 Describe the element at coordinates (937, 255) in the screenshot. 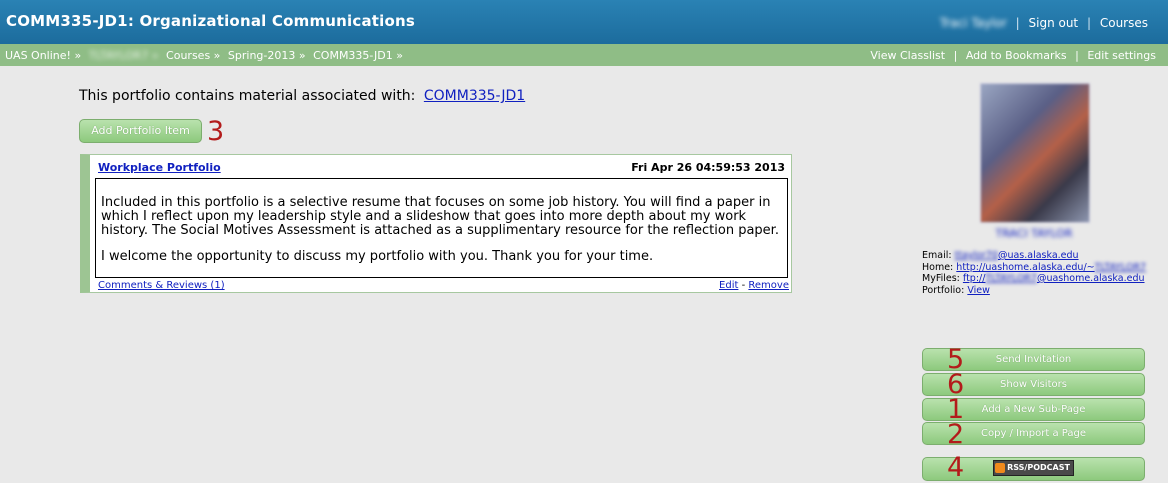

I see `email-label: Email:` at that location.